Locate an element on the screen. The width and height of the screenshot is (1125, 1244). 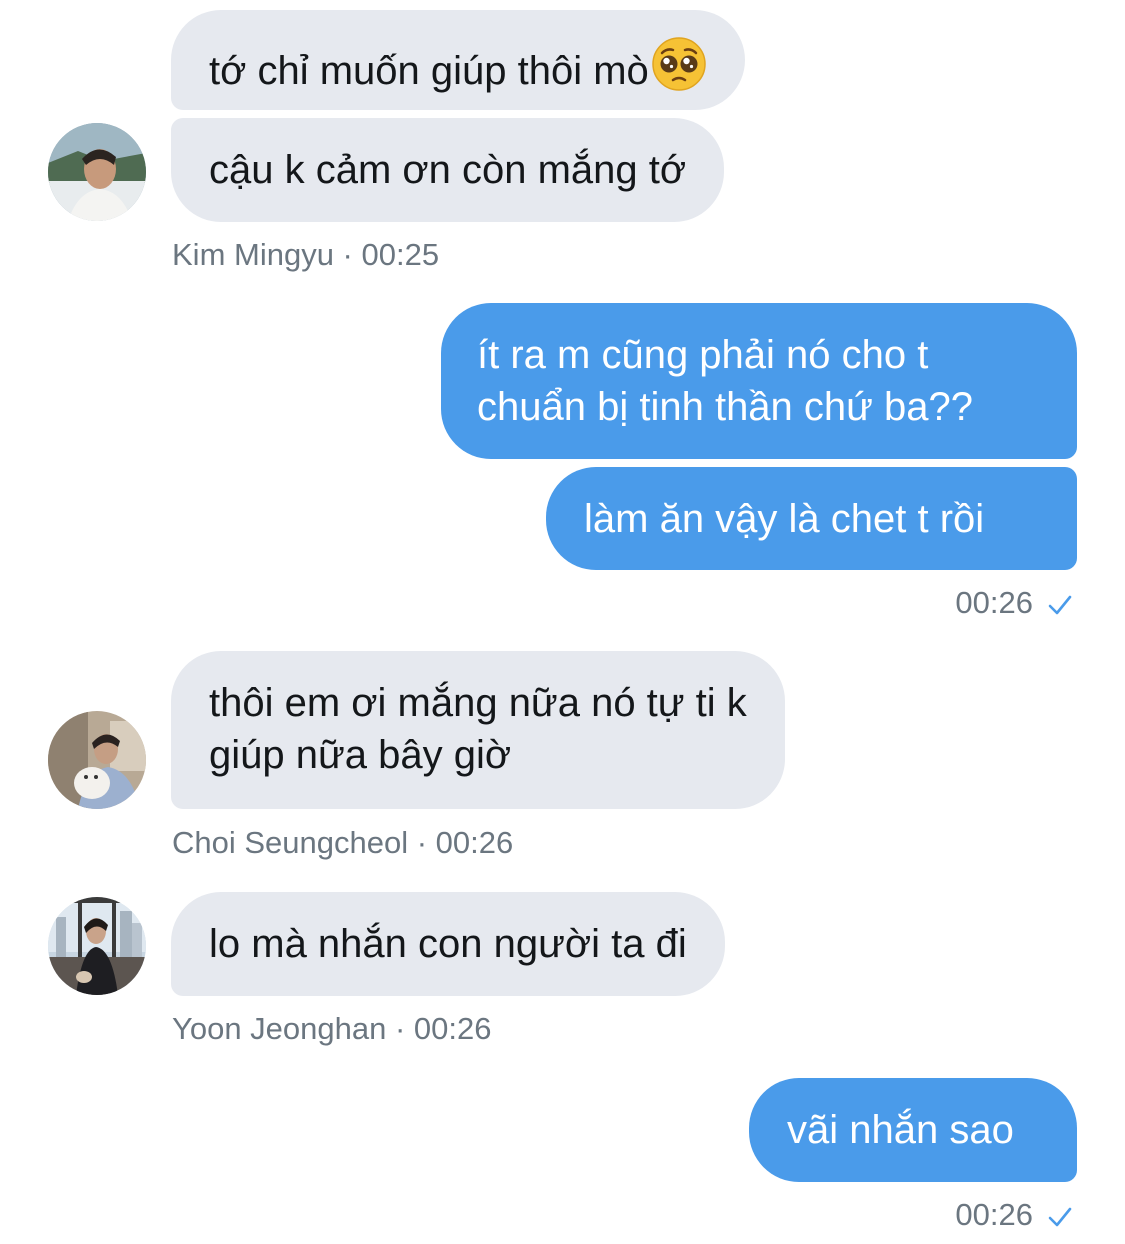
incoming-message: cậu k cảm ơn còn mắng tớ is located at coordinates (448, 170).